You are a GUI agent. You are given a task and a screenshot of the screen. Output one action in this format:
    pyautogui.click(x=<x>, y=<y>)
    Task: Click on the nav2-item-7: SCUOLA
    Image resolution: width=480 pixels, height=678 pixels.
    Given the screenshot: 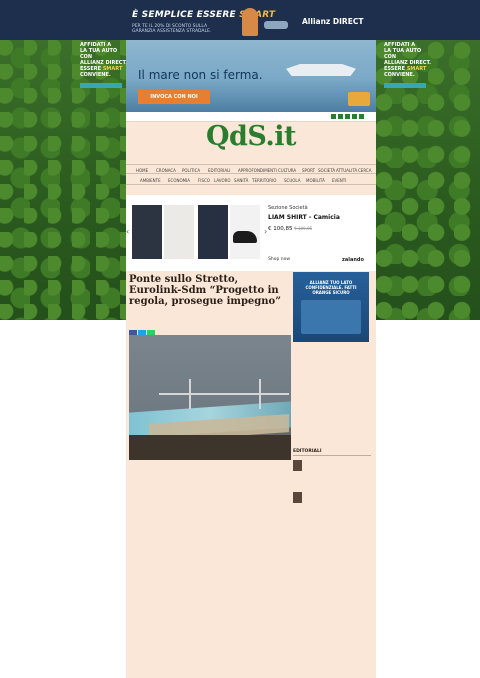 What is the action you would take?
    pyautogui.click(x=292, y=180)
    